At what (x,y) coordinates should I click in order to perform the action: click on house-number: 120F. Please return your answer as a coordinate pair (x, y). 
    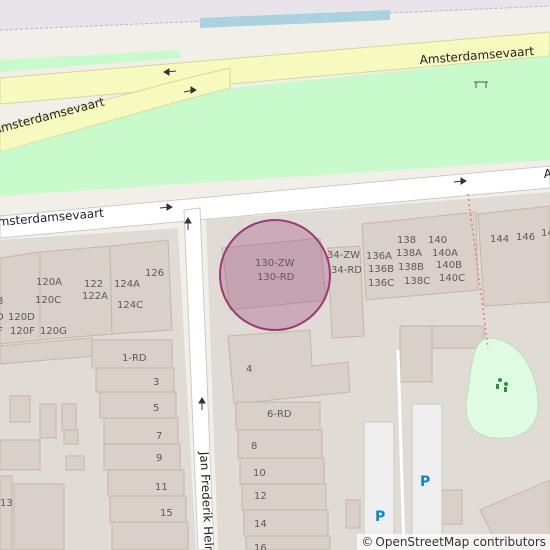
    Looking at the image, I should click on (22, 331).